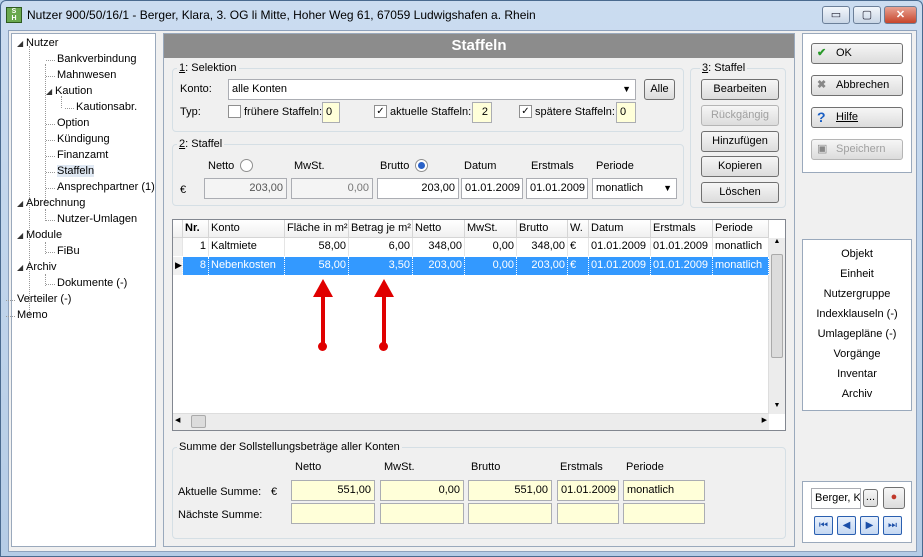  Describe the element at coordinates (740, 115) in the screenshot. I see `rueckgaengig-button: Rückgängig` at that location.